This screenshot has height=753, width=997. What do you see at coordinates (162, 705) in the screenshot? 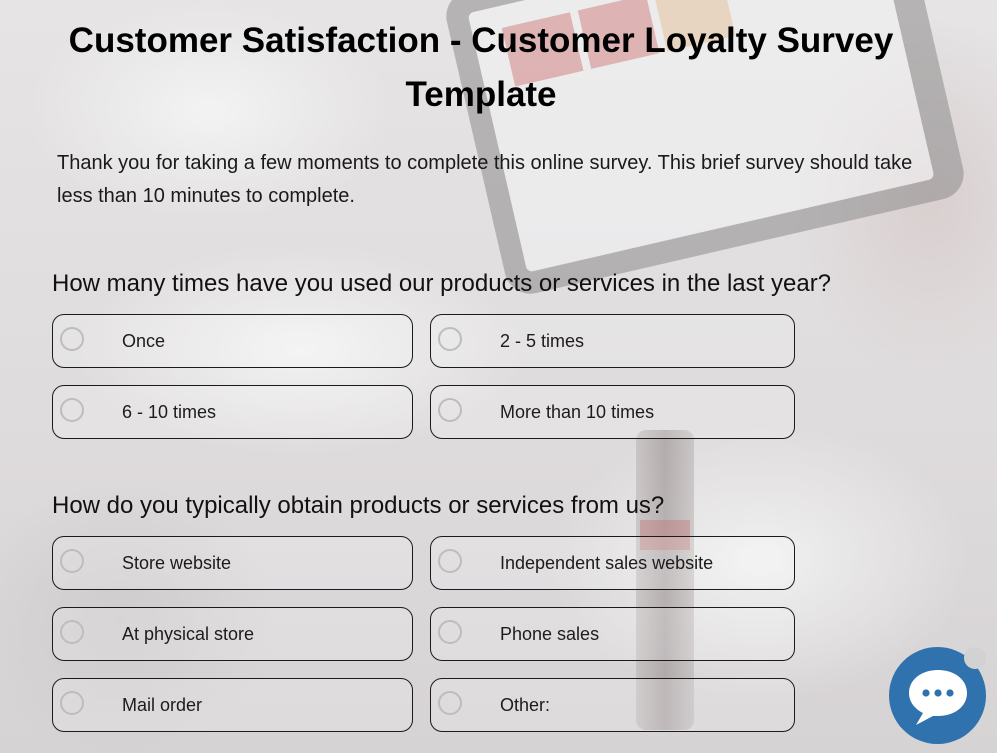
I see `option-label: Mail order` at bounding box center [162, 705].